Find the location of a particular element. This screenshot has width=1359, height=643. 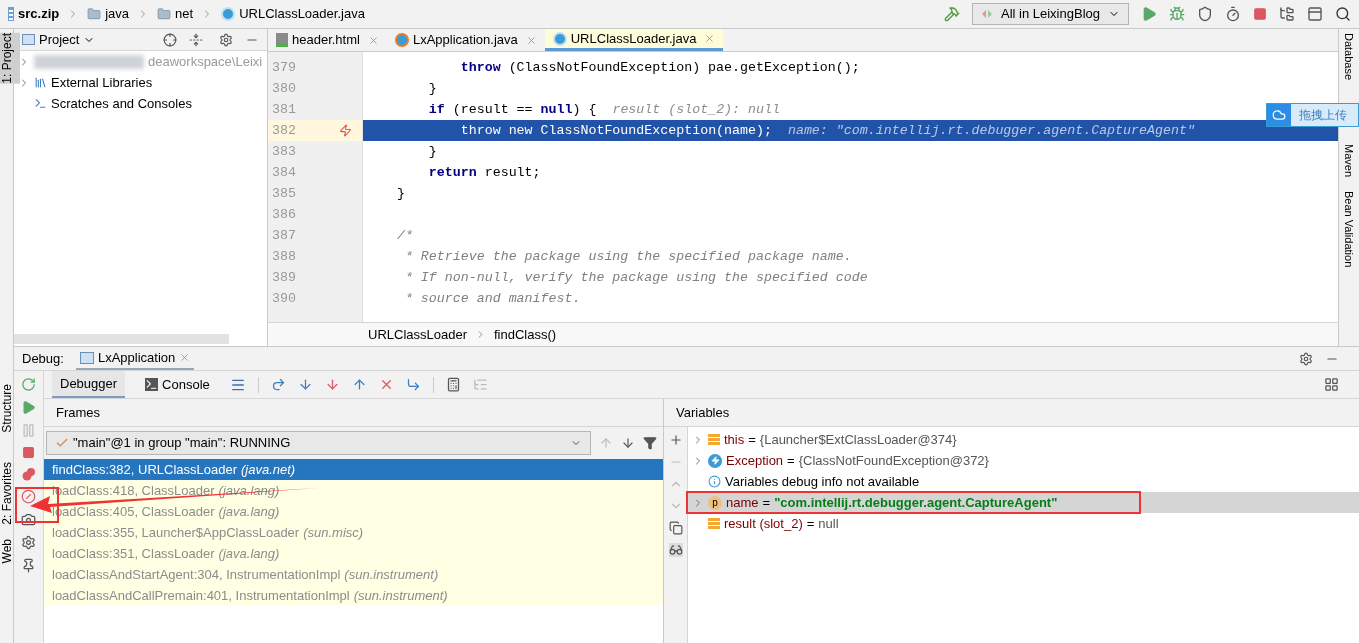

debug-icon is located at coordinates (1177, 14).